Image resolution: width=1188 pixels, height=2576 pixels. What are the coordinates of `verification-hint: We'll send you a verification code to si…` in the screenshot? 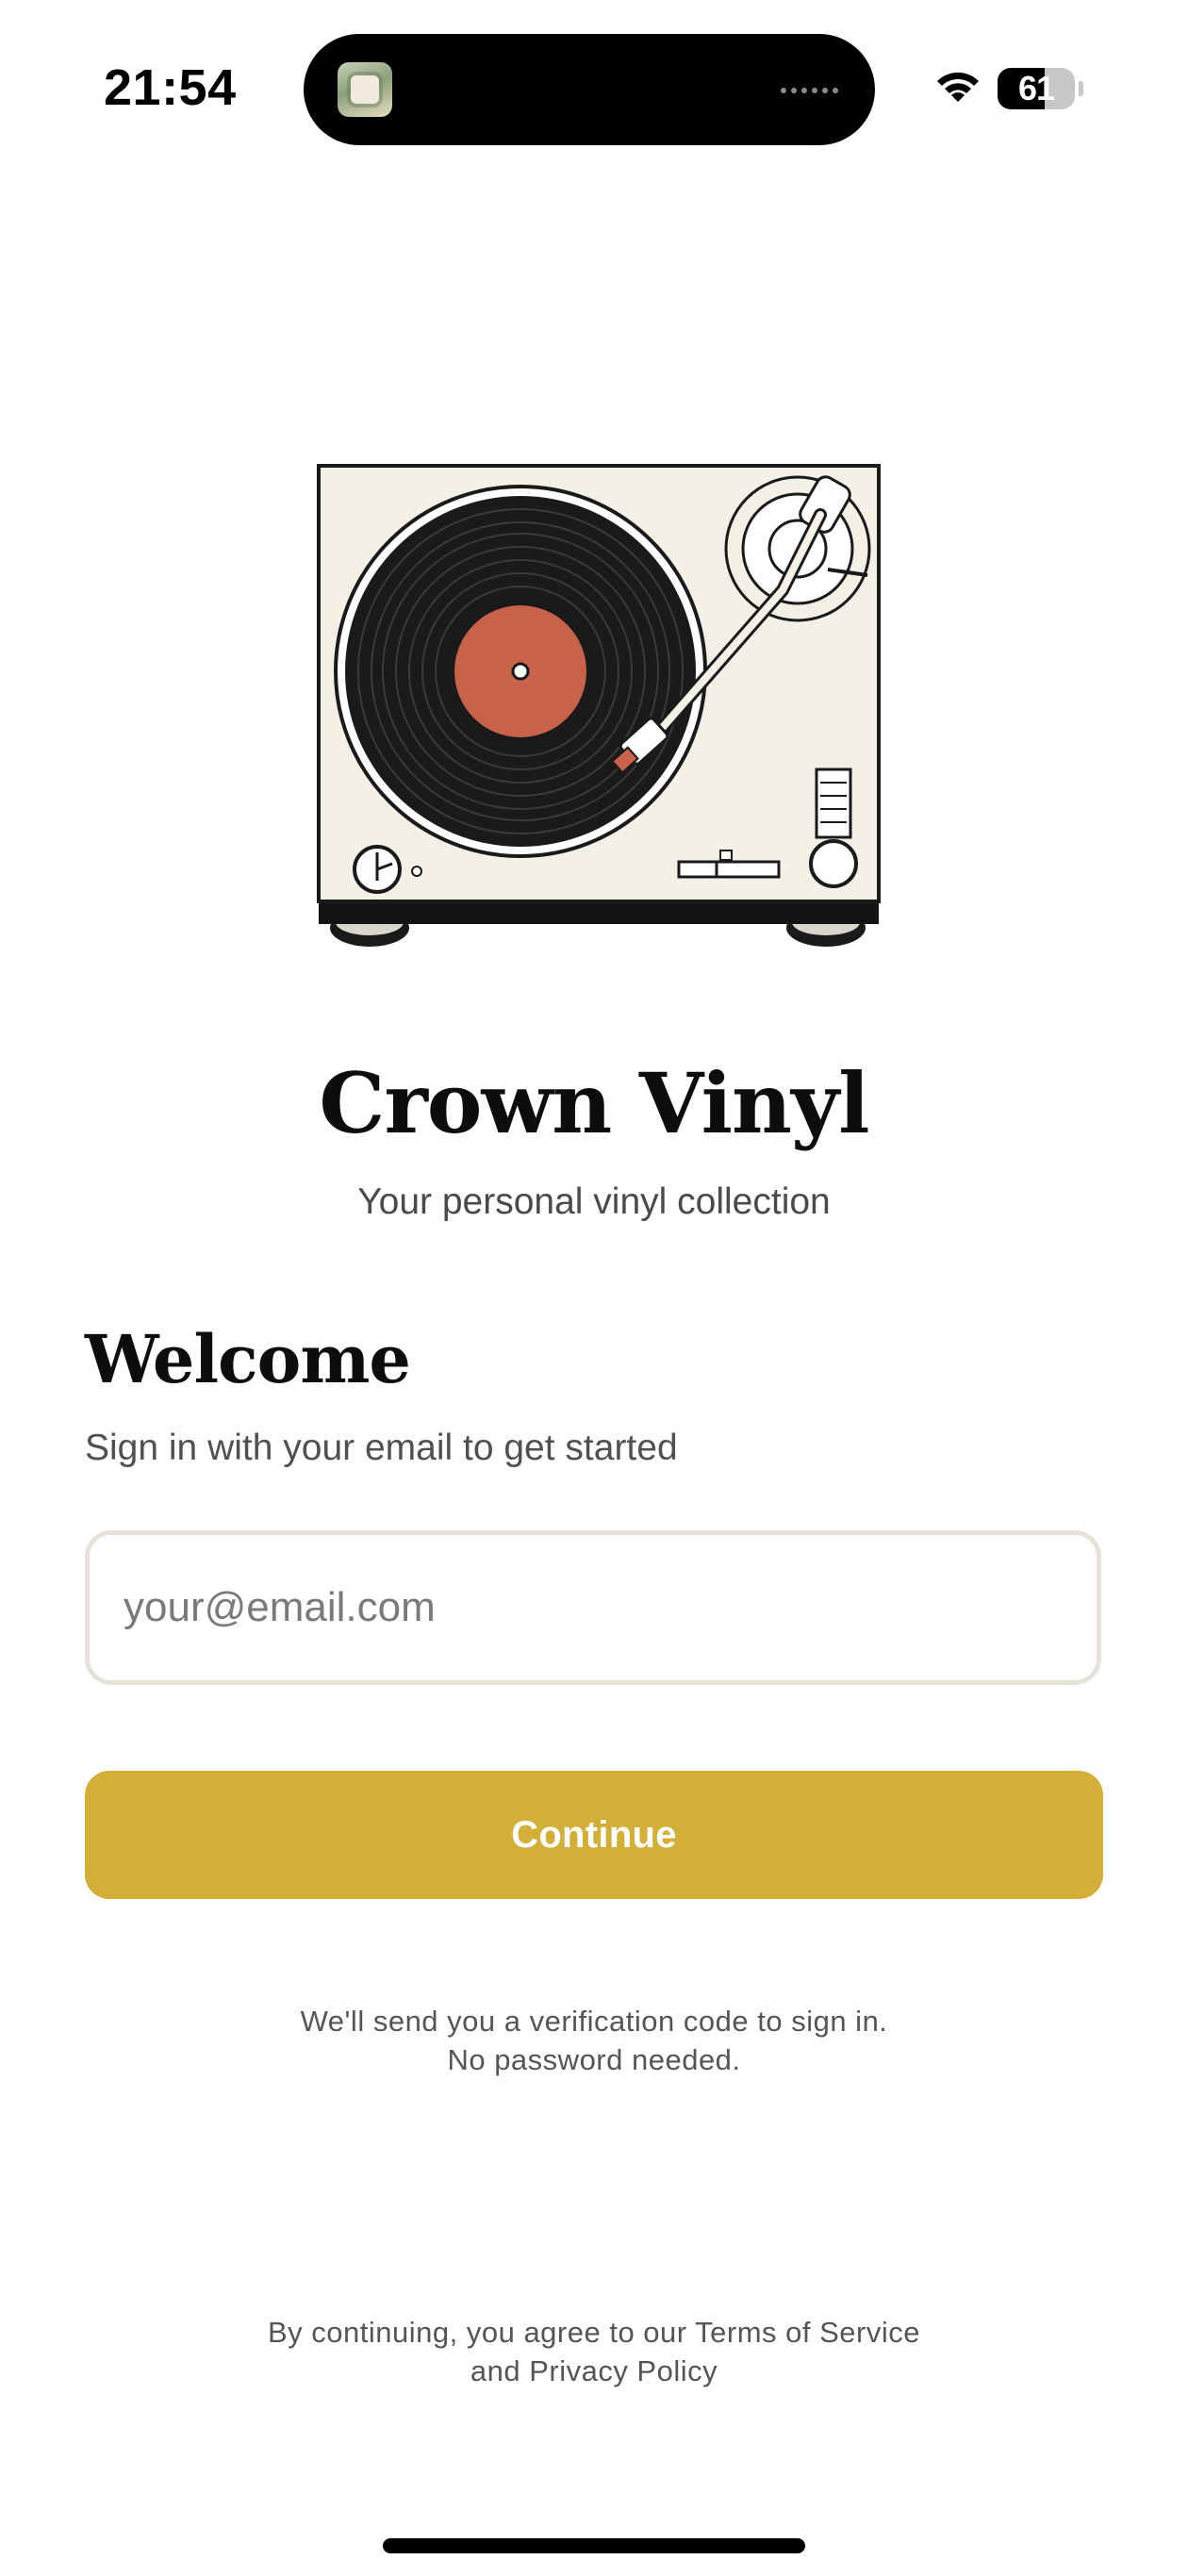 It's located at (594, 2040).